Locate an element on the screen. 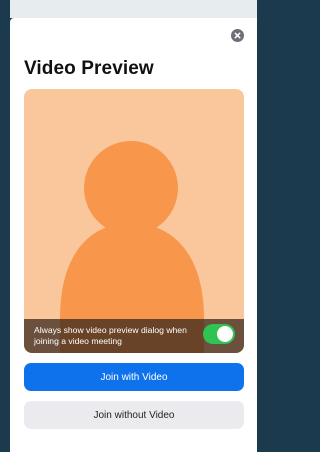 The height and width of the screenshot is (452, 320). dialog-title: Video Preview is located at coordinates (89, 68).